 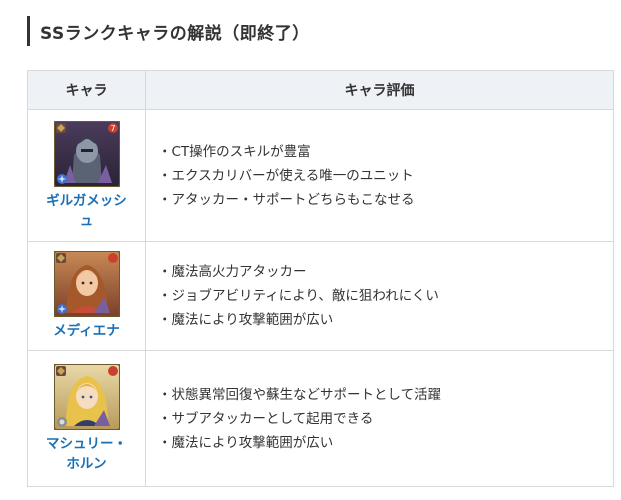 What do you see at coordinates (86, 153) in the screenshot?
I see `character-portrait-gilgamesh: 7` at bounding box center [86, 153].